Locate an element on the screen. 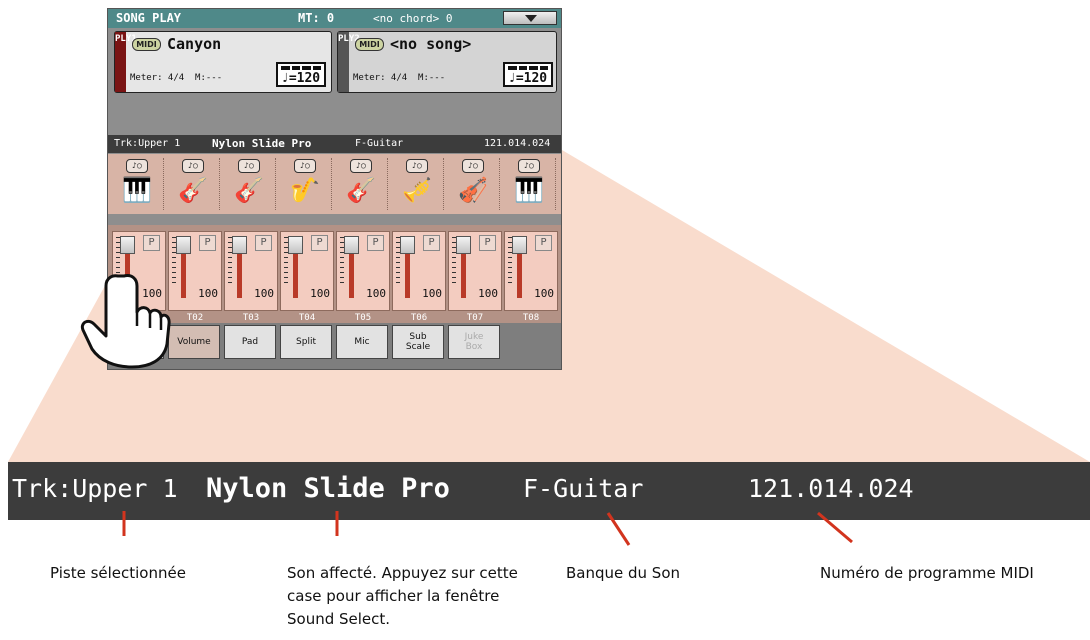 The height and width of the screenshot is (640, 1090). callout-track-caption: Piste sélectionnée is located at coordinates (118, 573).